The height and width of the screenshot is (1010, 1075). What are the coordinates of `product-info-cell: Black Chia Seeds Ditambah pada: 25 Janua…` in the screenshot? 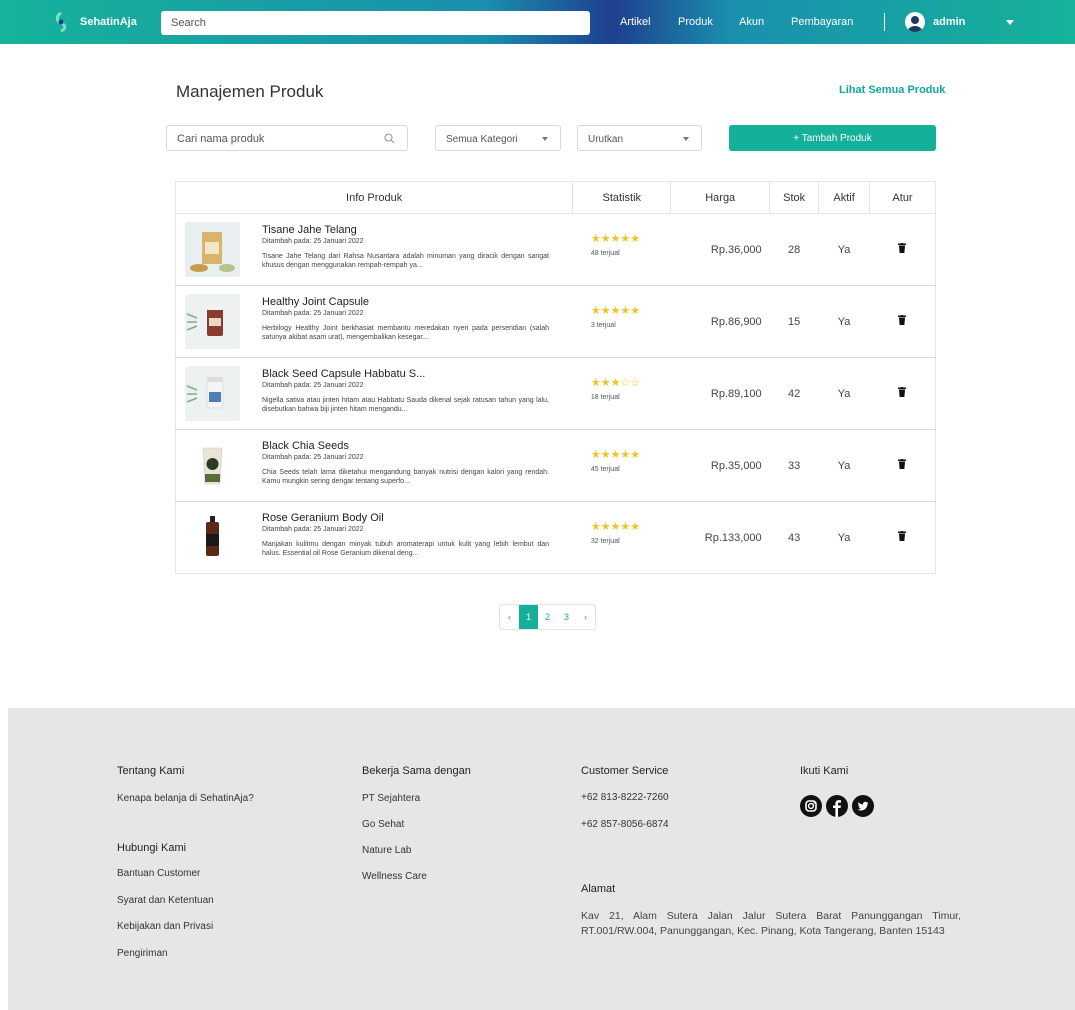 It's located at (374, 465).